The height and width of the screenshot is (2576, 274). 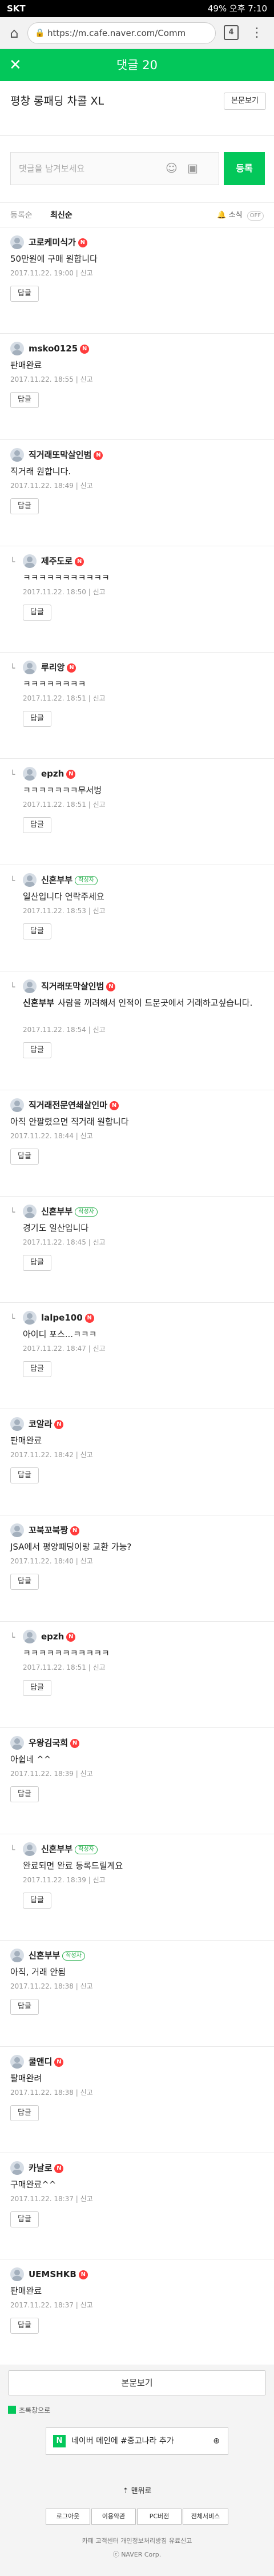 What do you see at coordinates (68, 2517) in the screenshot?
I see `logout-link: 로그아웃` at bounding box center [68, 2517].